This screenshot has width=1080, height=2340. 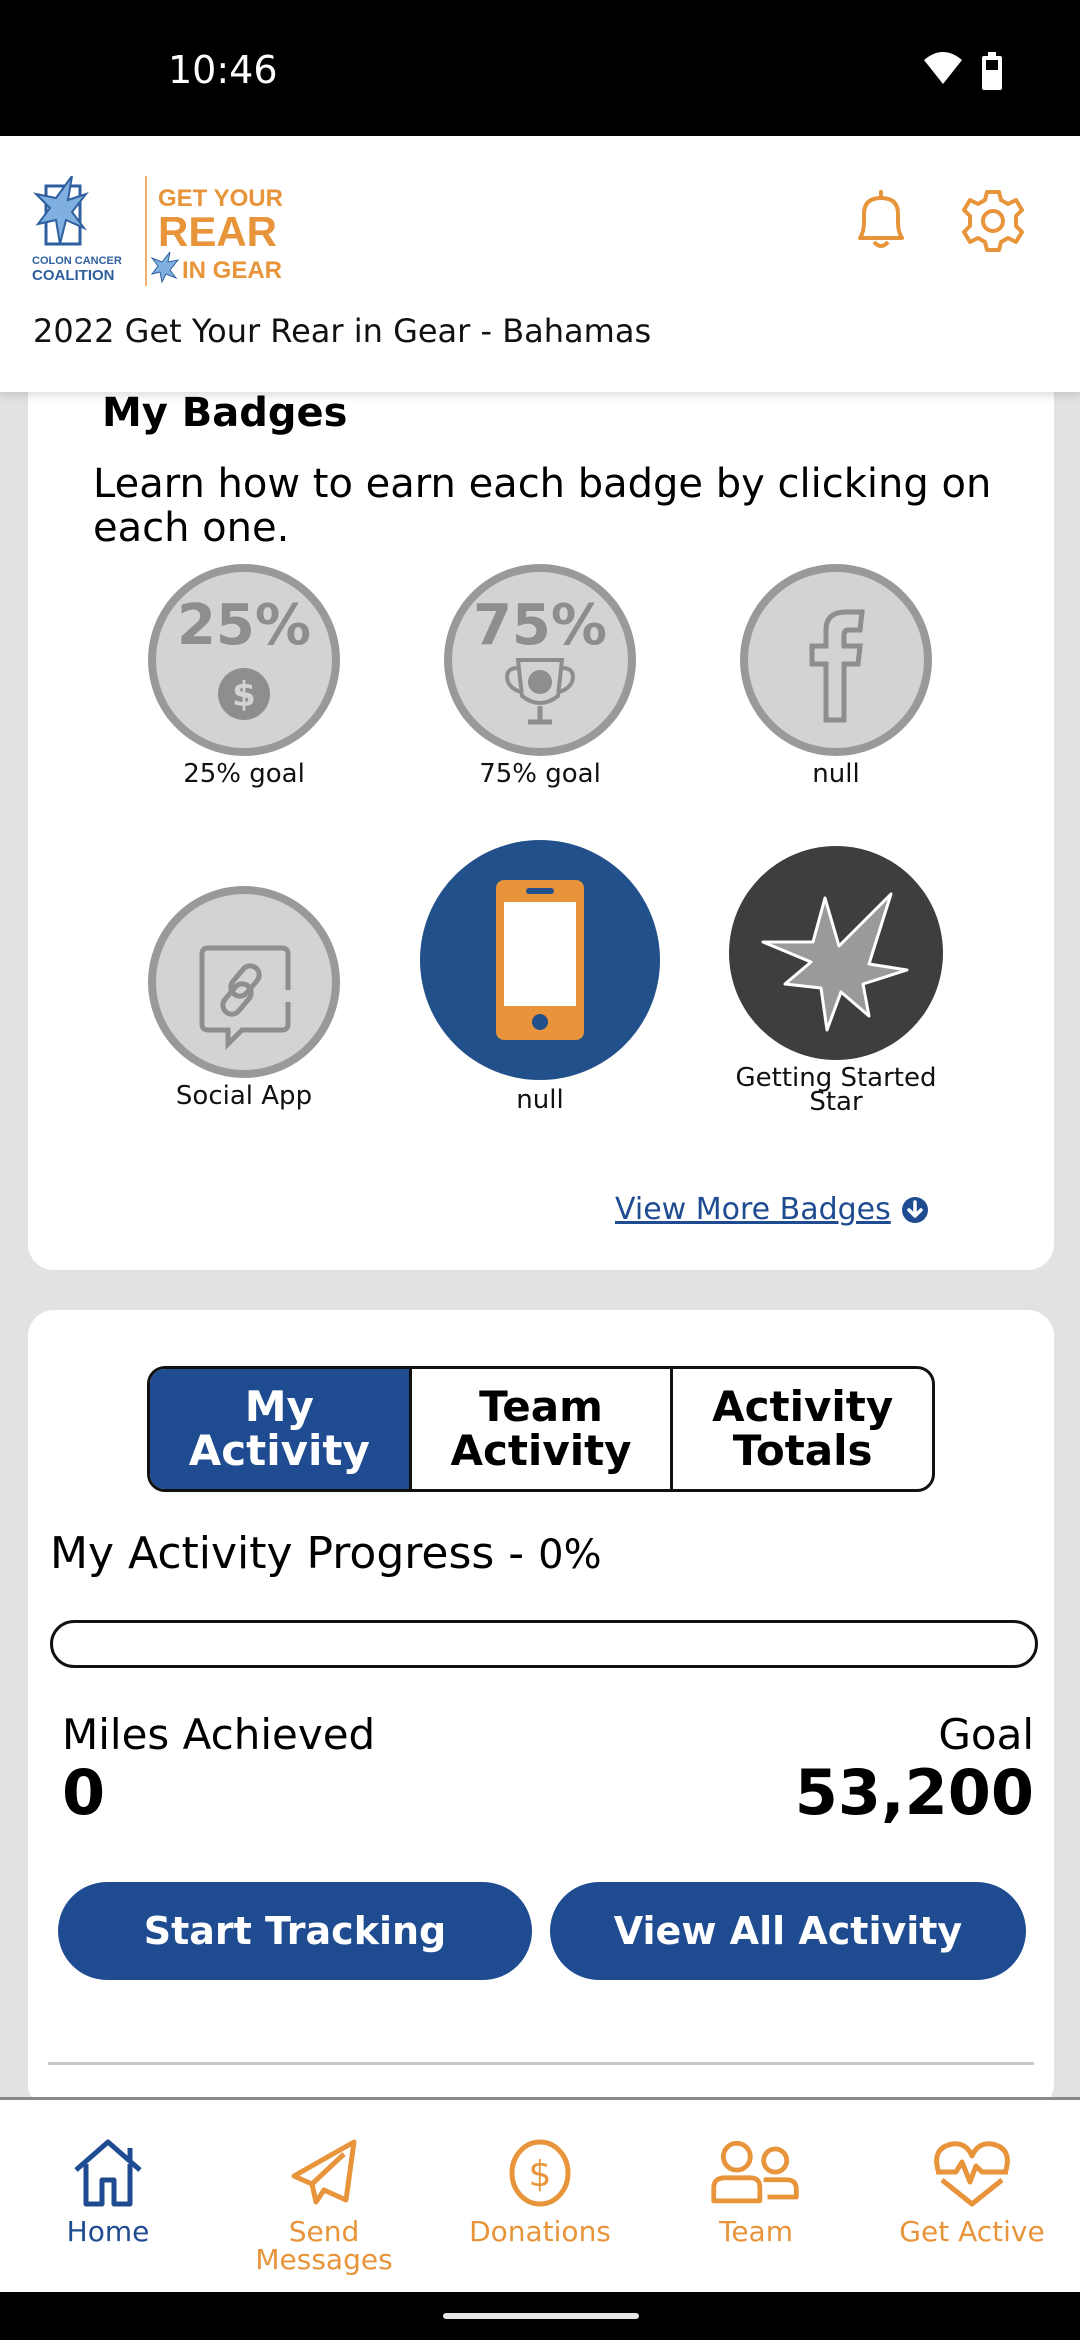 What do you see at coordinates (835, 962) in the screenshot?
I see `star-icon` at bounding box center [835, 962].